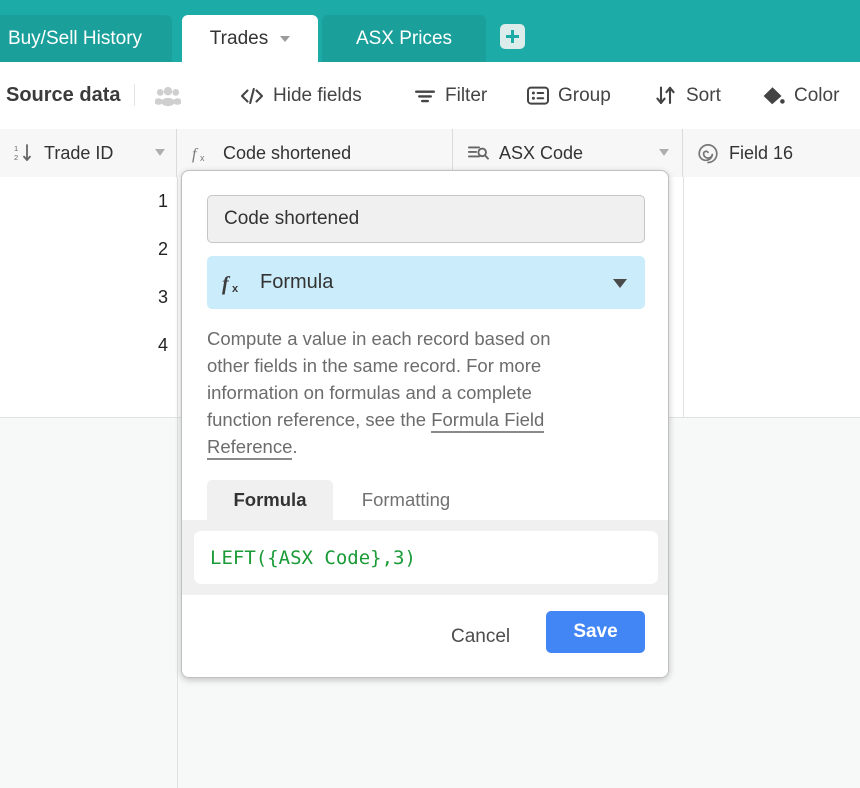 The width and height of the screenshot is (860, 788). What do you see at coordinates (287, 152) in the screenshot?
I see `column-header-label: Code shortened` at bounding box center [287, 152].